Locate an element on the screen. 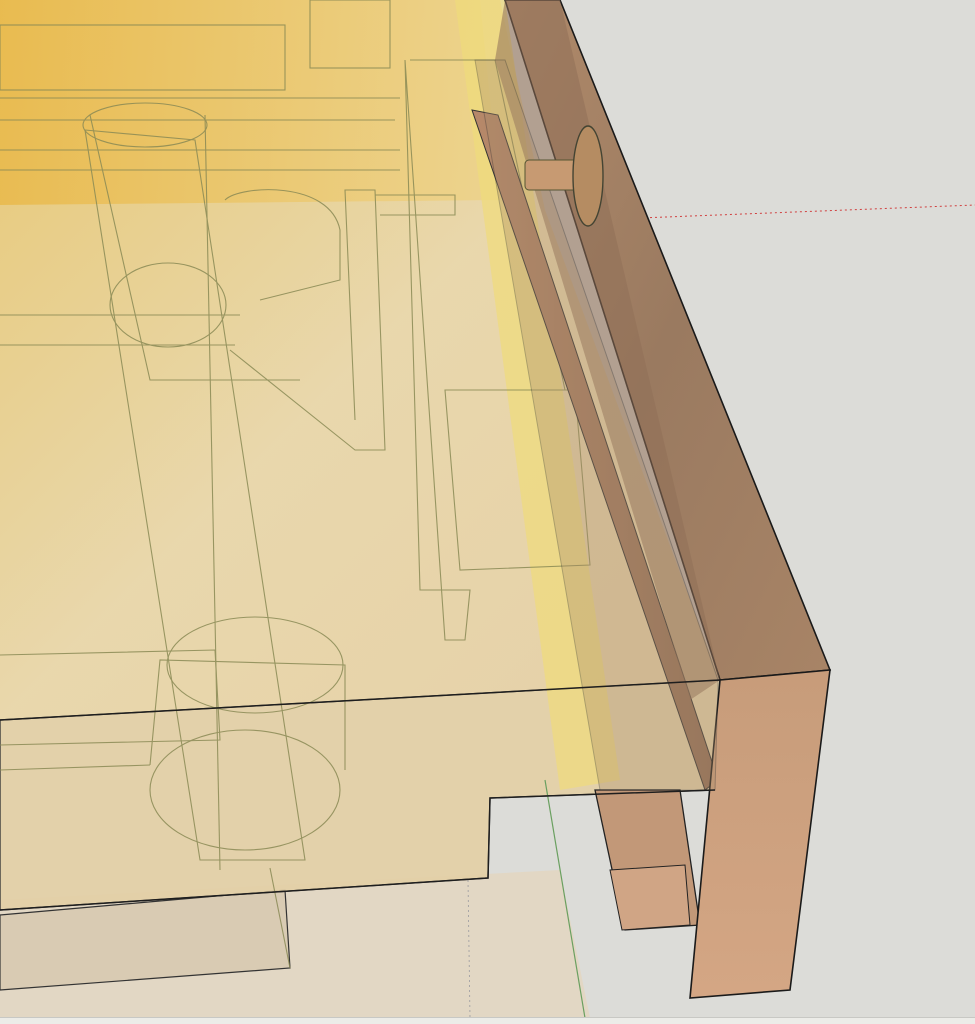 This screenshot has width=975, height=1024. knob-shaft is located at coordinates (552, 175).